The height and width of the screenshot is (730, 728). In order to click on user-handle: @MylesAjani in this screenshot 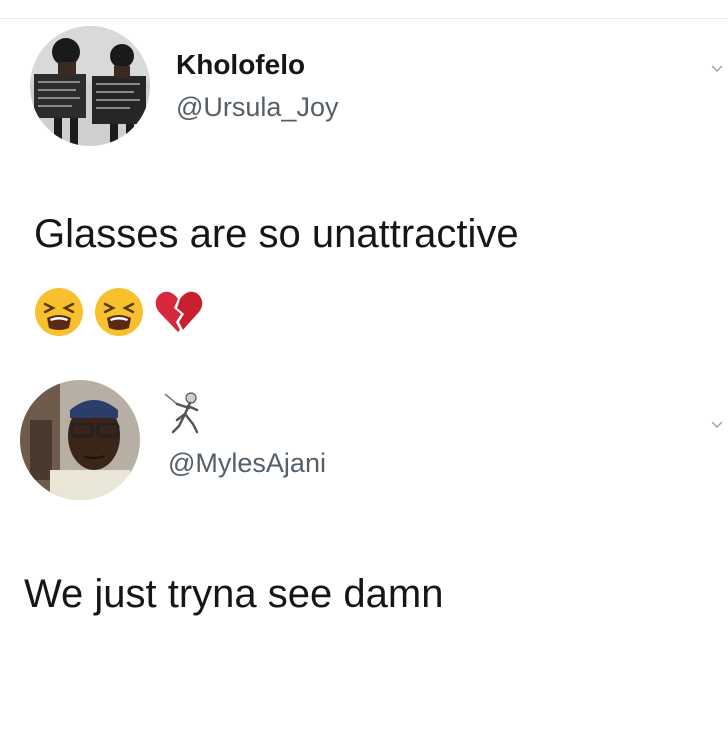, I will do `click(247, 463)`.